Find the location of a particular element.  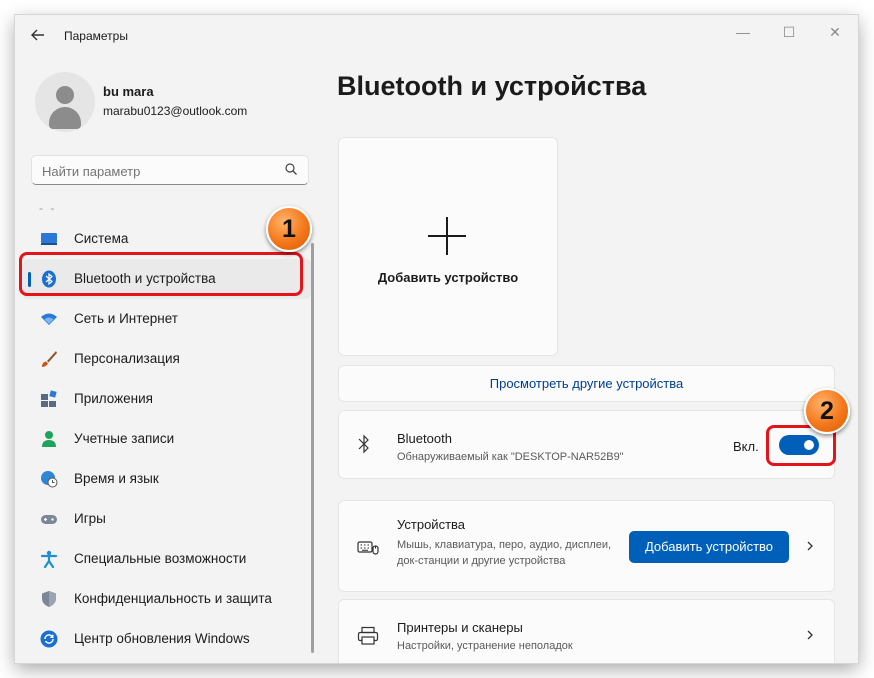

wifi-icon is located at coordinates (49, 319).